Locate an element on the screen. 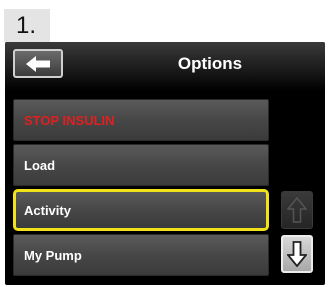 The height and width of the screenshot is (287, 331). menu-item-label: My Pump is located at coordinates (53, 255).